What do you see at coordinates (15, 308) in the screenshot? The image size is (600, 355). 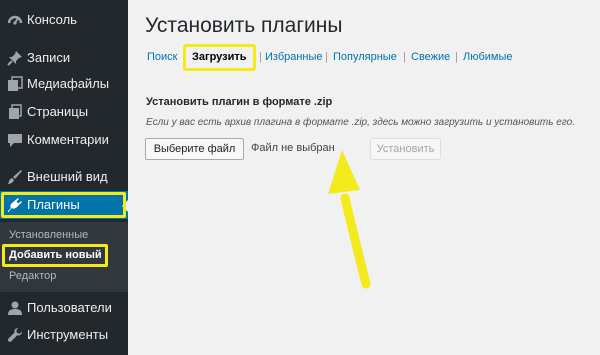 I see `users-icon` at bounding box center [15, 308].